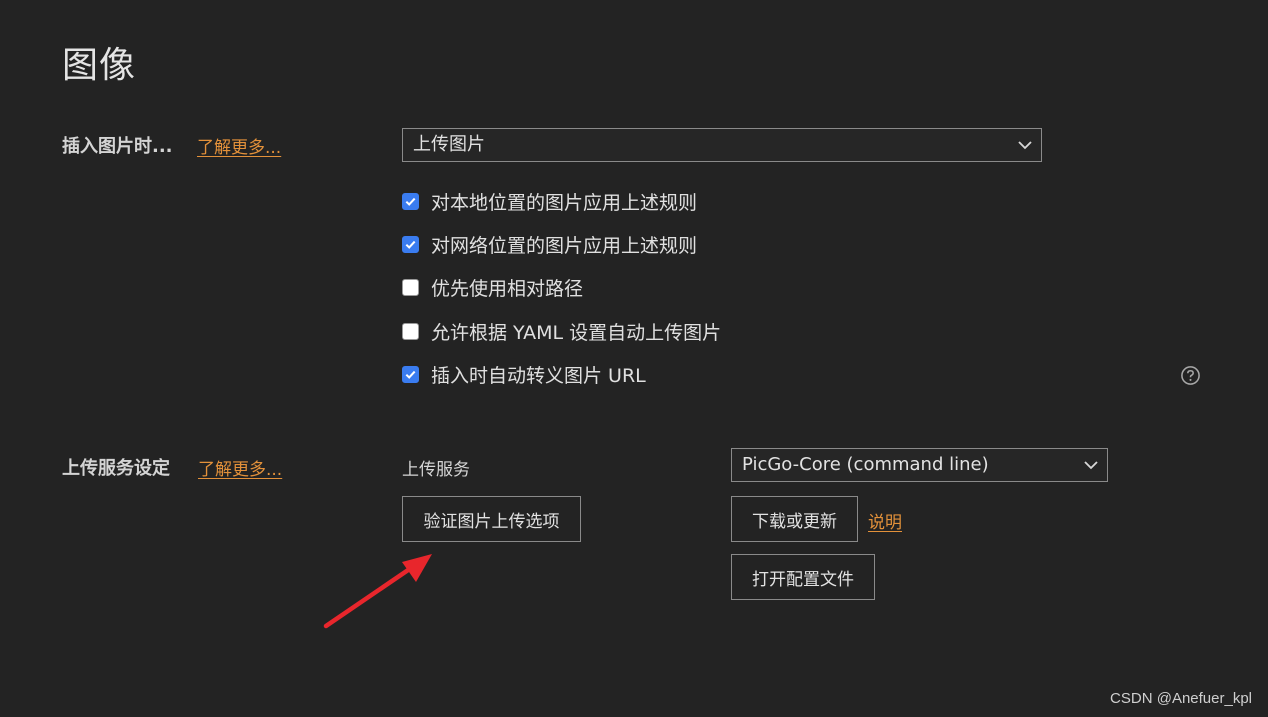  What do you see at coordinates (538, 375) in the screenshot?
I see `option-label: 插入时自动转义图片 URL` at bounding box center [538, 375].